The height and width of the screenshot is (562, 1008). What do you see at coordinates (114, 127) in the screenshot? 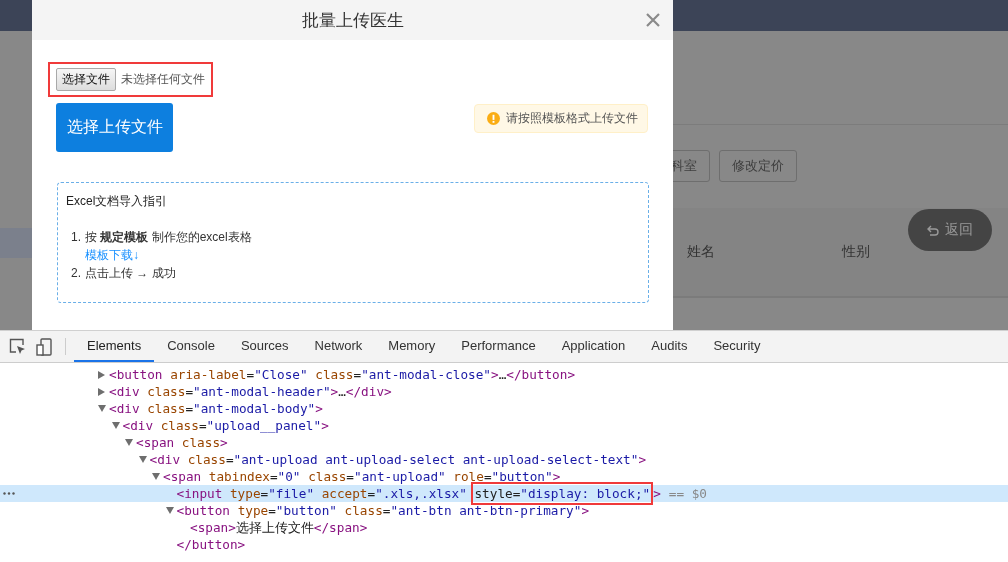
I see `upload-button: 选择上传文件` at bounding box center [114, 127].